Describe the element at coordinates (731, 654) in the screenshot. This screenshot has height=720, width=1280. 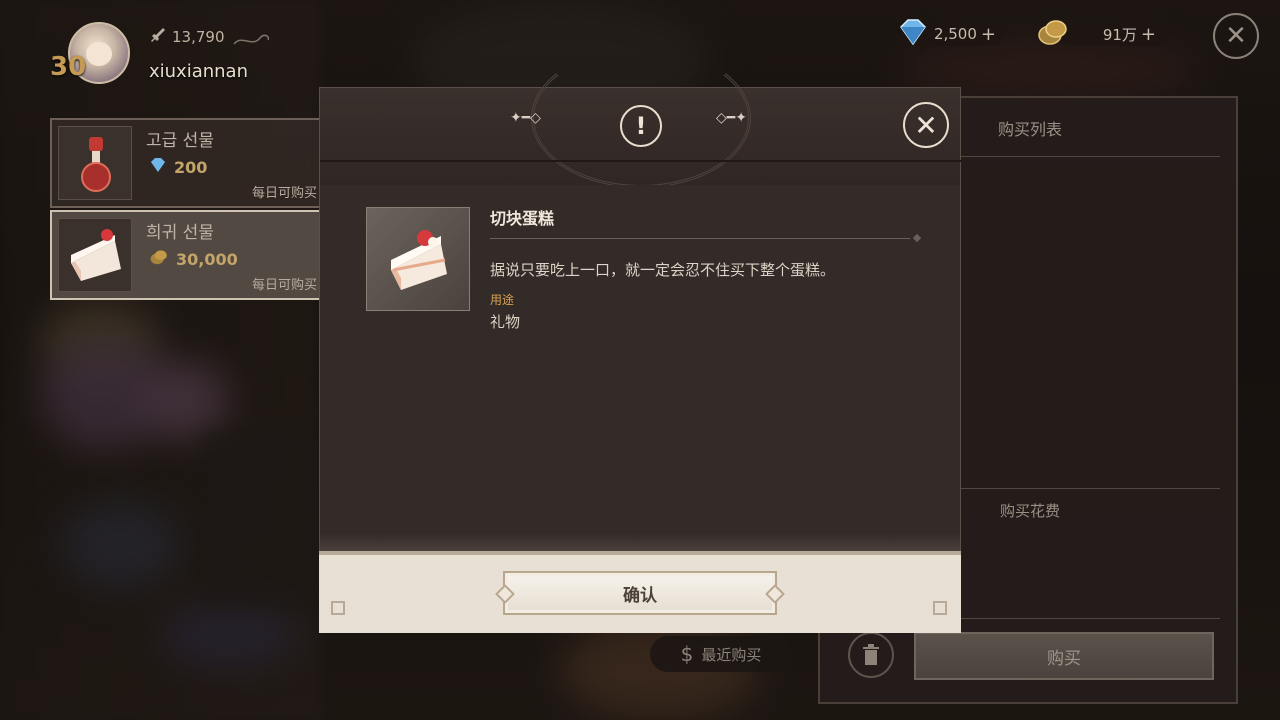
I see `recent-label: 最近购买` at that location.